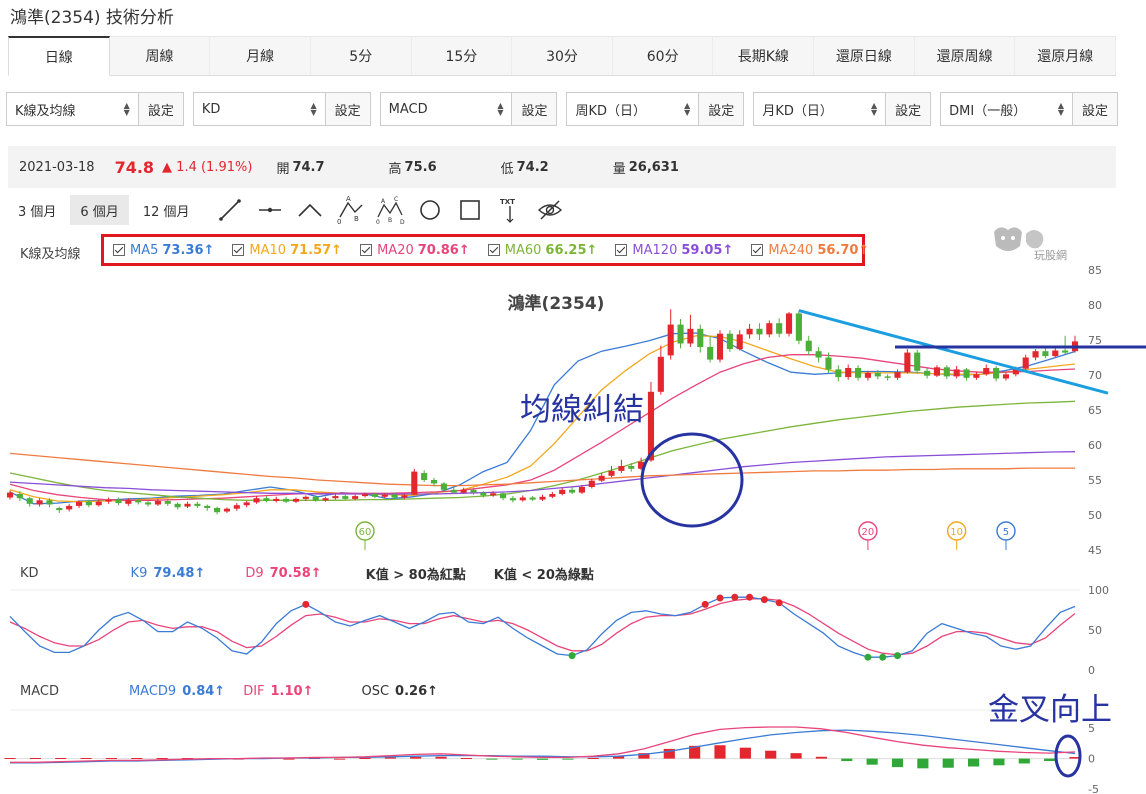 This screenshot has height=794, width=1146. I want to click on kd-tick-label: 0, so click(1091, 670).